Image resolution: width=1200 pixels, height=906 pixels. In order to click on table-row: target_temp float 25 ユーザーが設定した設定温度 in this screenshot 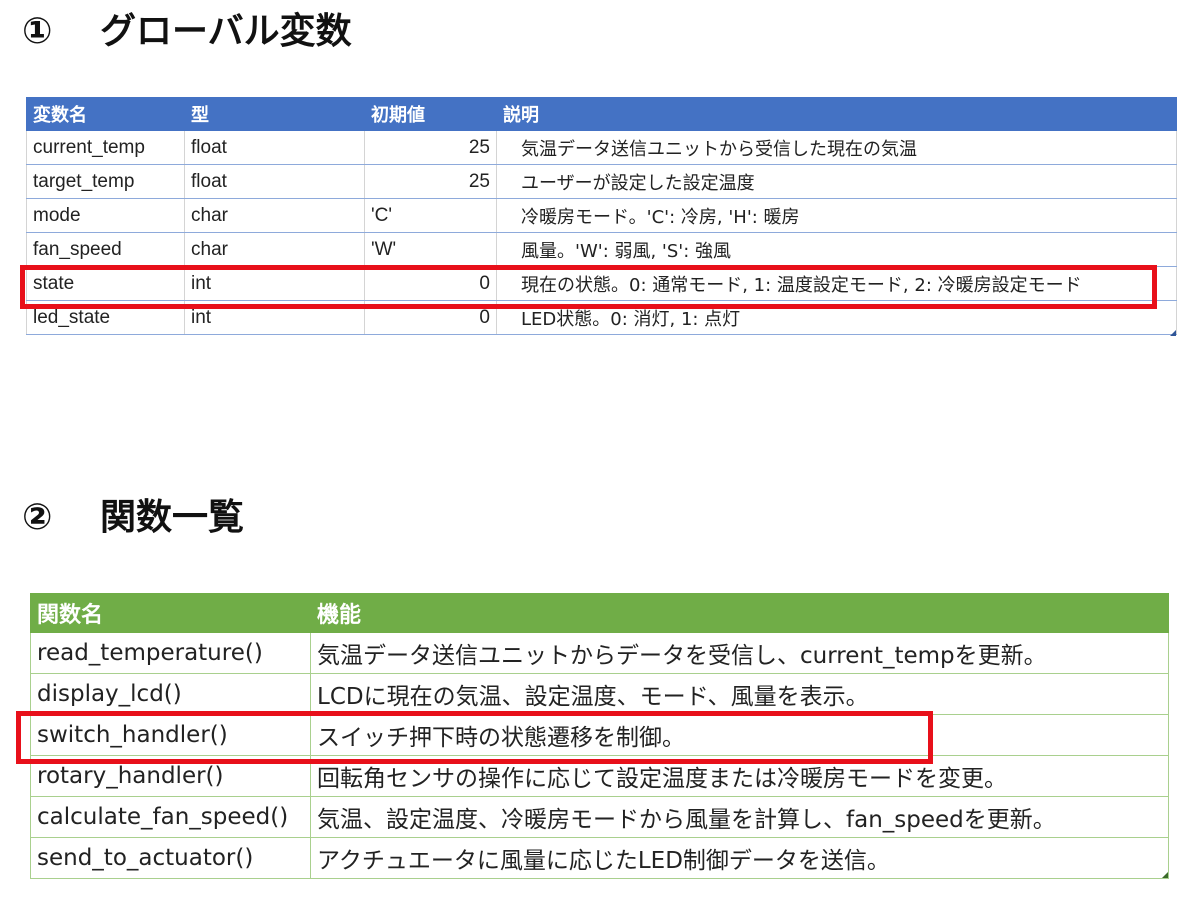, I will do `click(601, 181)`.